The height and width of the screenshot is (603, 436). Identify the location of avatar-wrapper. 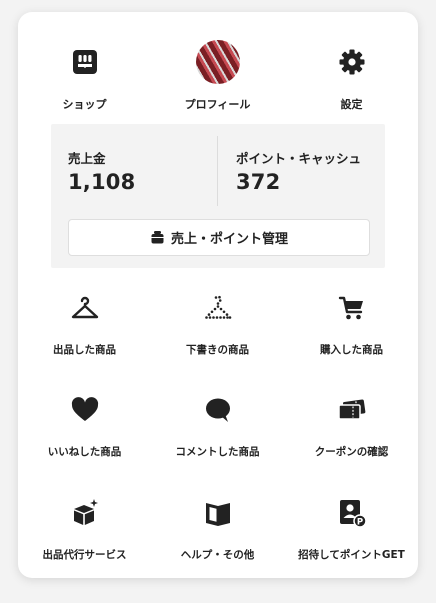
(217, 62).